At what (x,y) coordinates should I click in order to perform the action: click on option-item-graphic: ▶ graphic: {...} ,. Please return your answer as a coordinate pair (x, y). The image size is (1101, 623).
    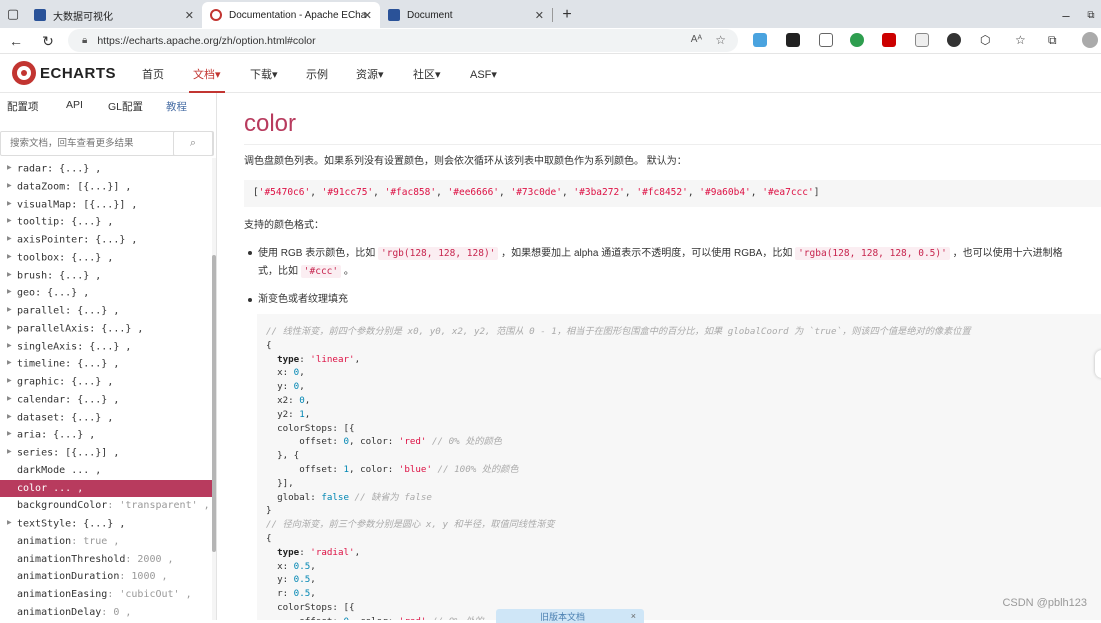
    Looking at the image, I should click on (106, 382).